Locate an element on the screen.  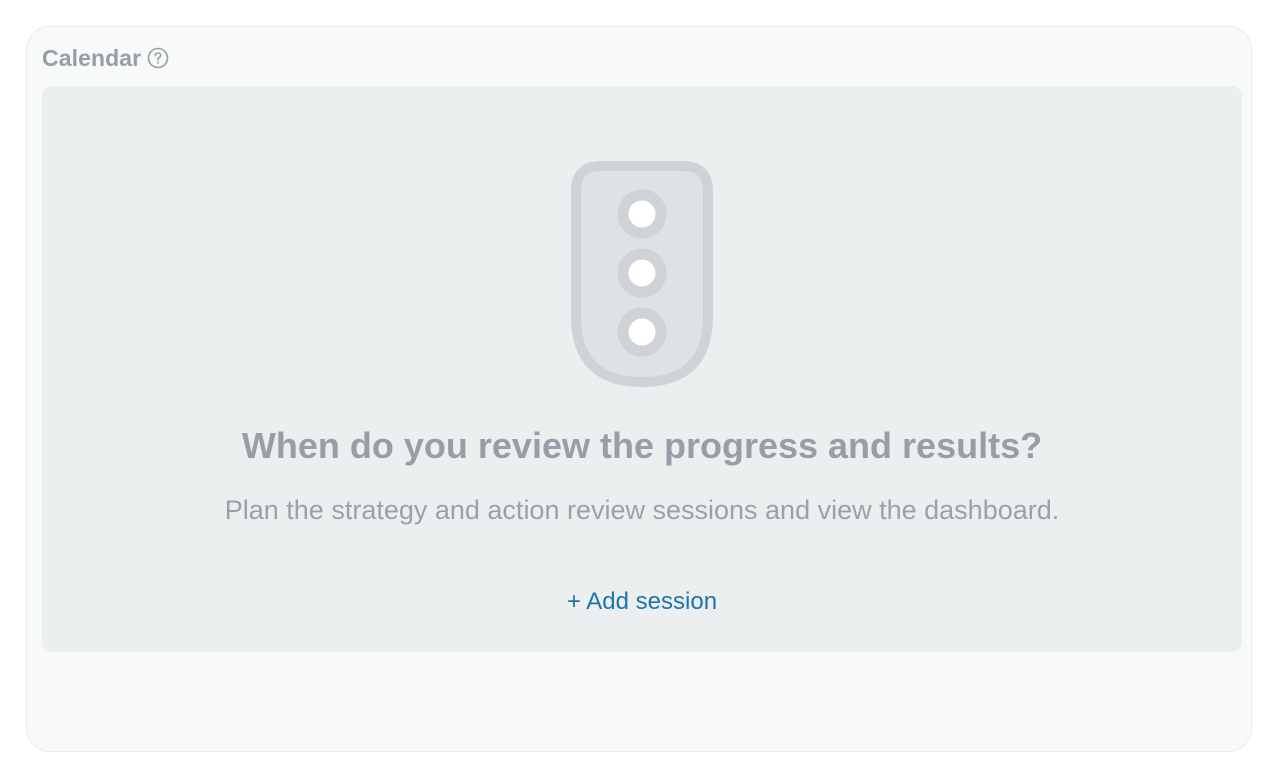
card-title: Calendar is located at coordinates (92, 57).